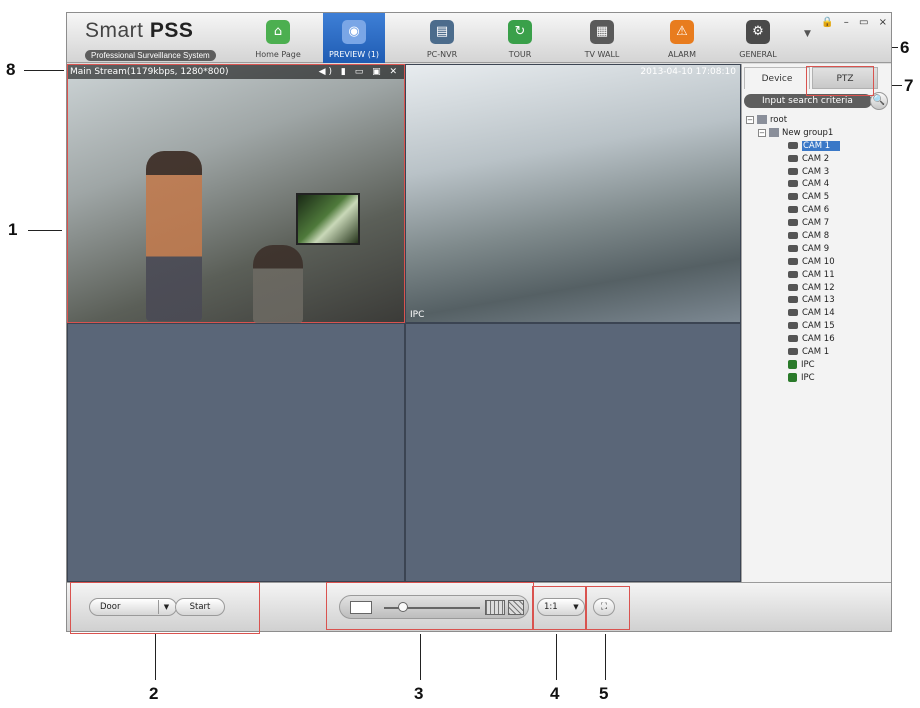  Describe the element at coordinates (846, 22) in the screenshot. I see `minimize-button: –` at that location.